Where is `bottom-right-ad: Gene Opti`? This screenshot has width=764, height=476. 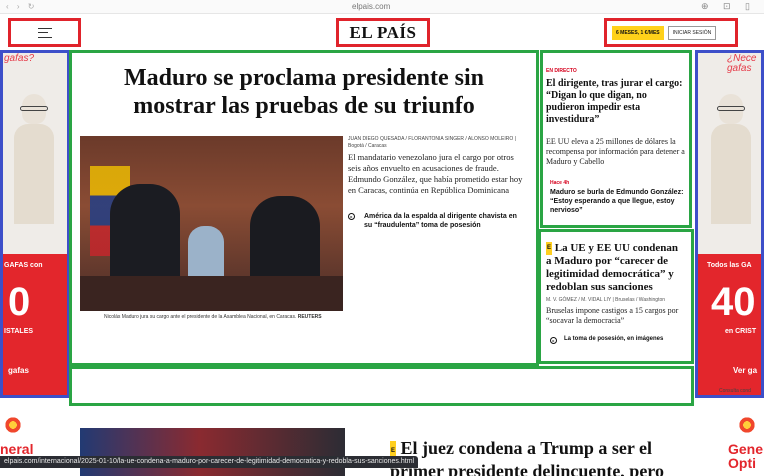
bottom-right-ad: Gene Opti is located at coordinates (745, 445).